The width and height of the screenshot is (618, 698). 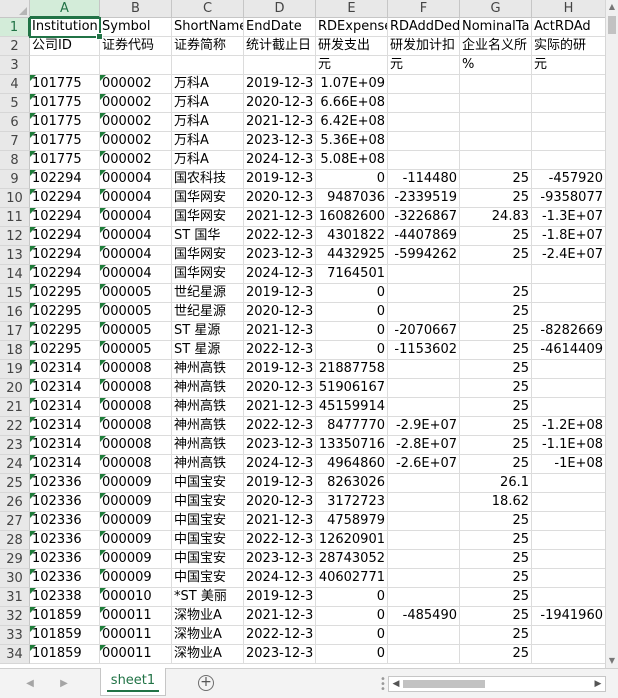 I want to click on cell-f27, so click(x=424, y=521).